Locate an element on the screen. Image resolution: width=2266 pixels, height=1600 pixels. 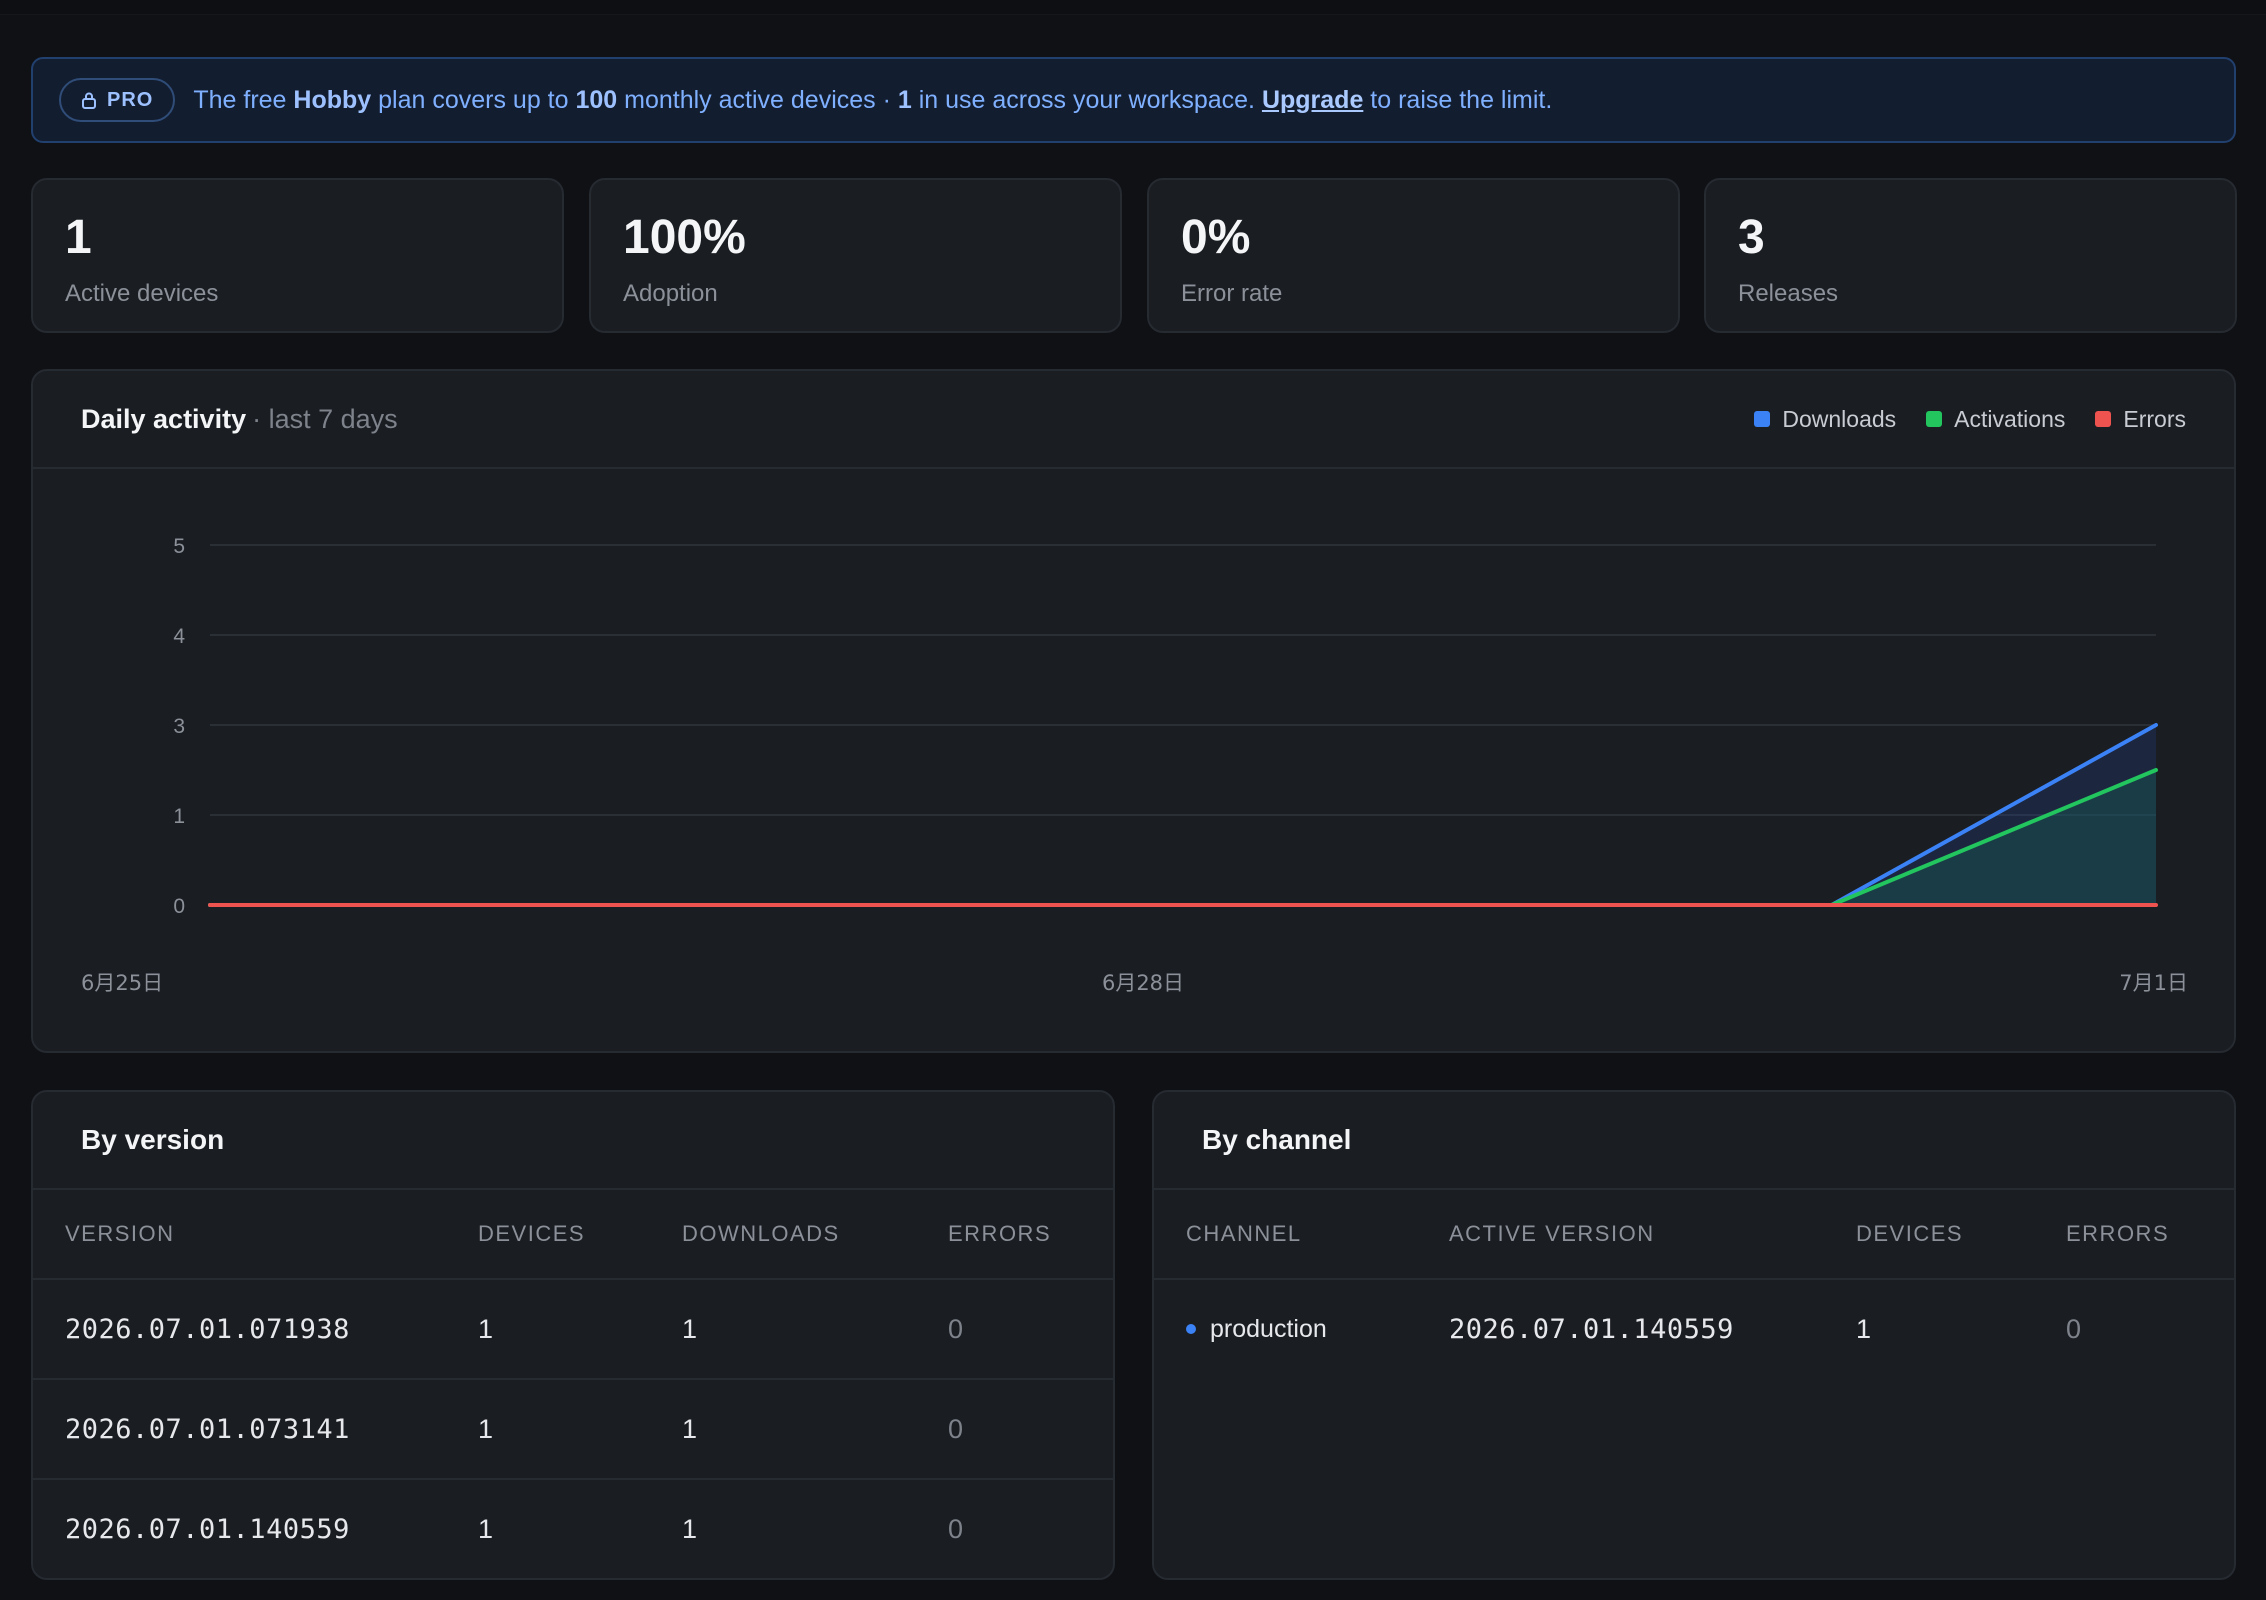
y-tick-label: 5 is located at coordinates (179, 546).